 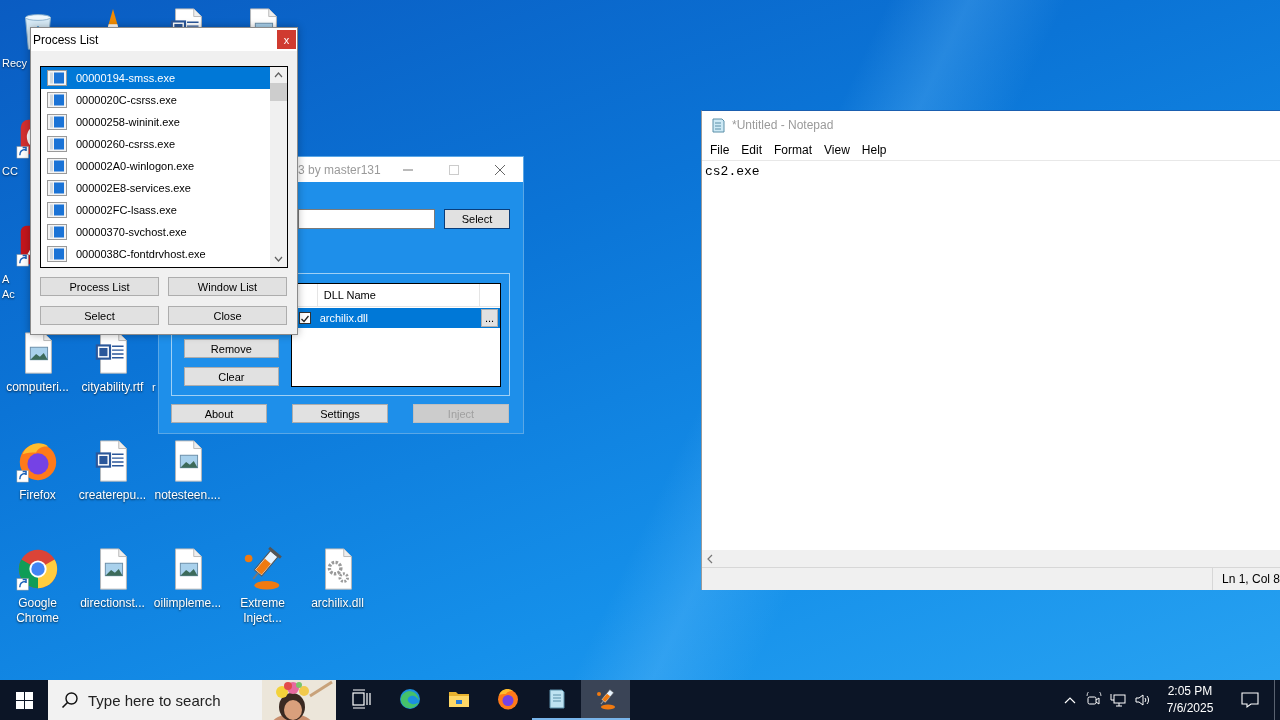 I want to click on window-title: Process List, so click(x=66, y=39).